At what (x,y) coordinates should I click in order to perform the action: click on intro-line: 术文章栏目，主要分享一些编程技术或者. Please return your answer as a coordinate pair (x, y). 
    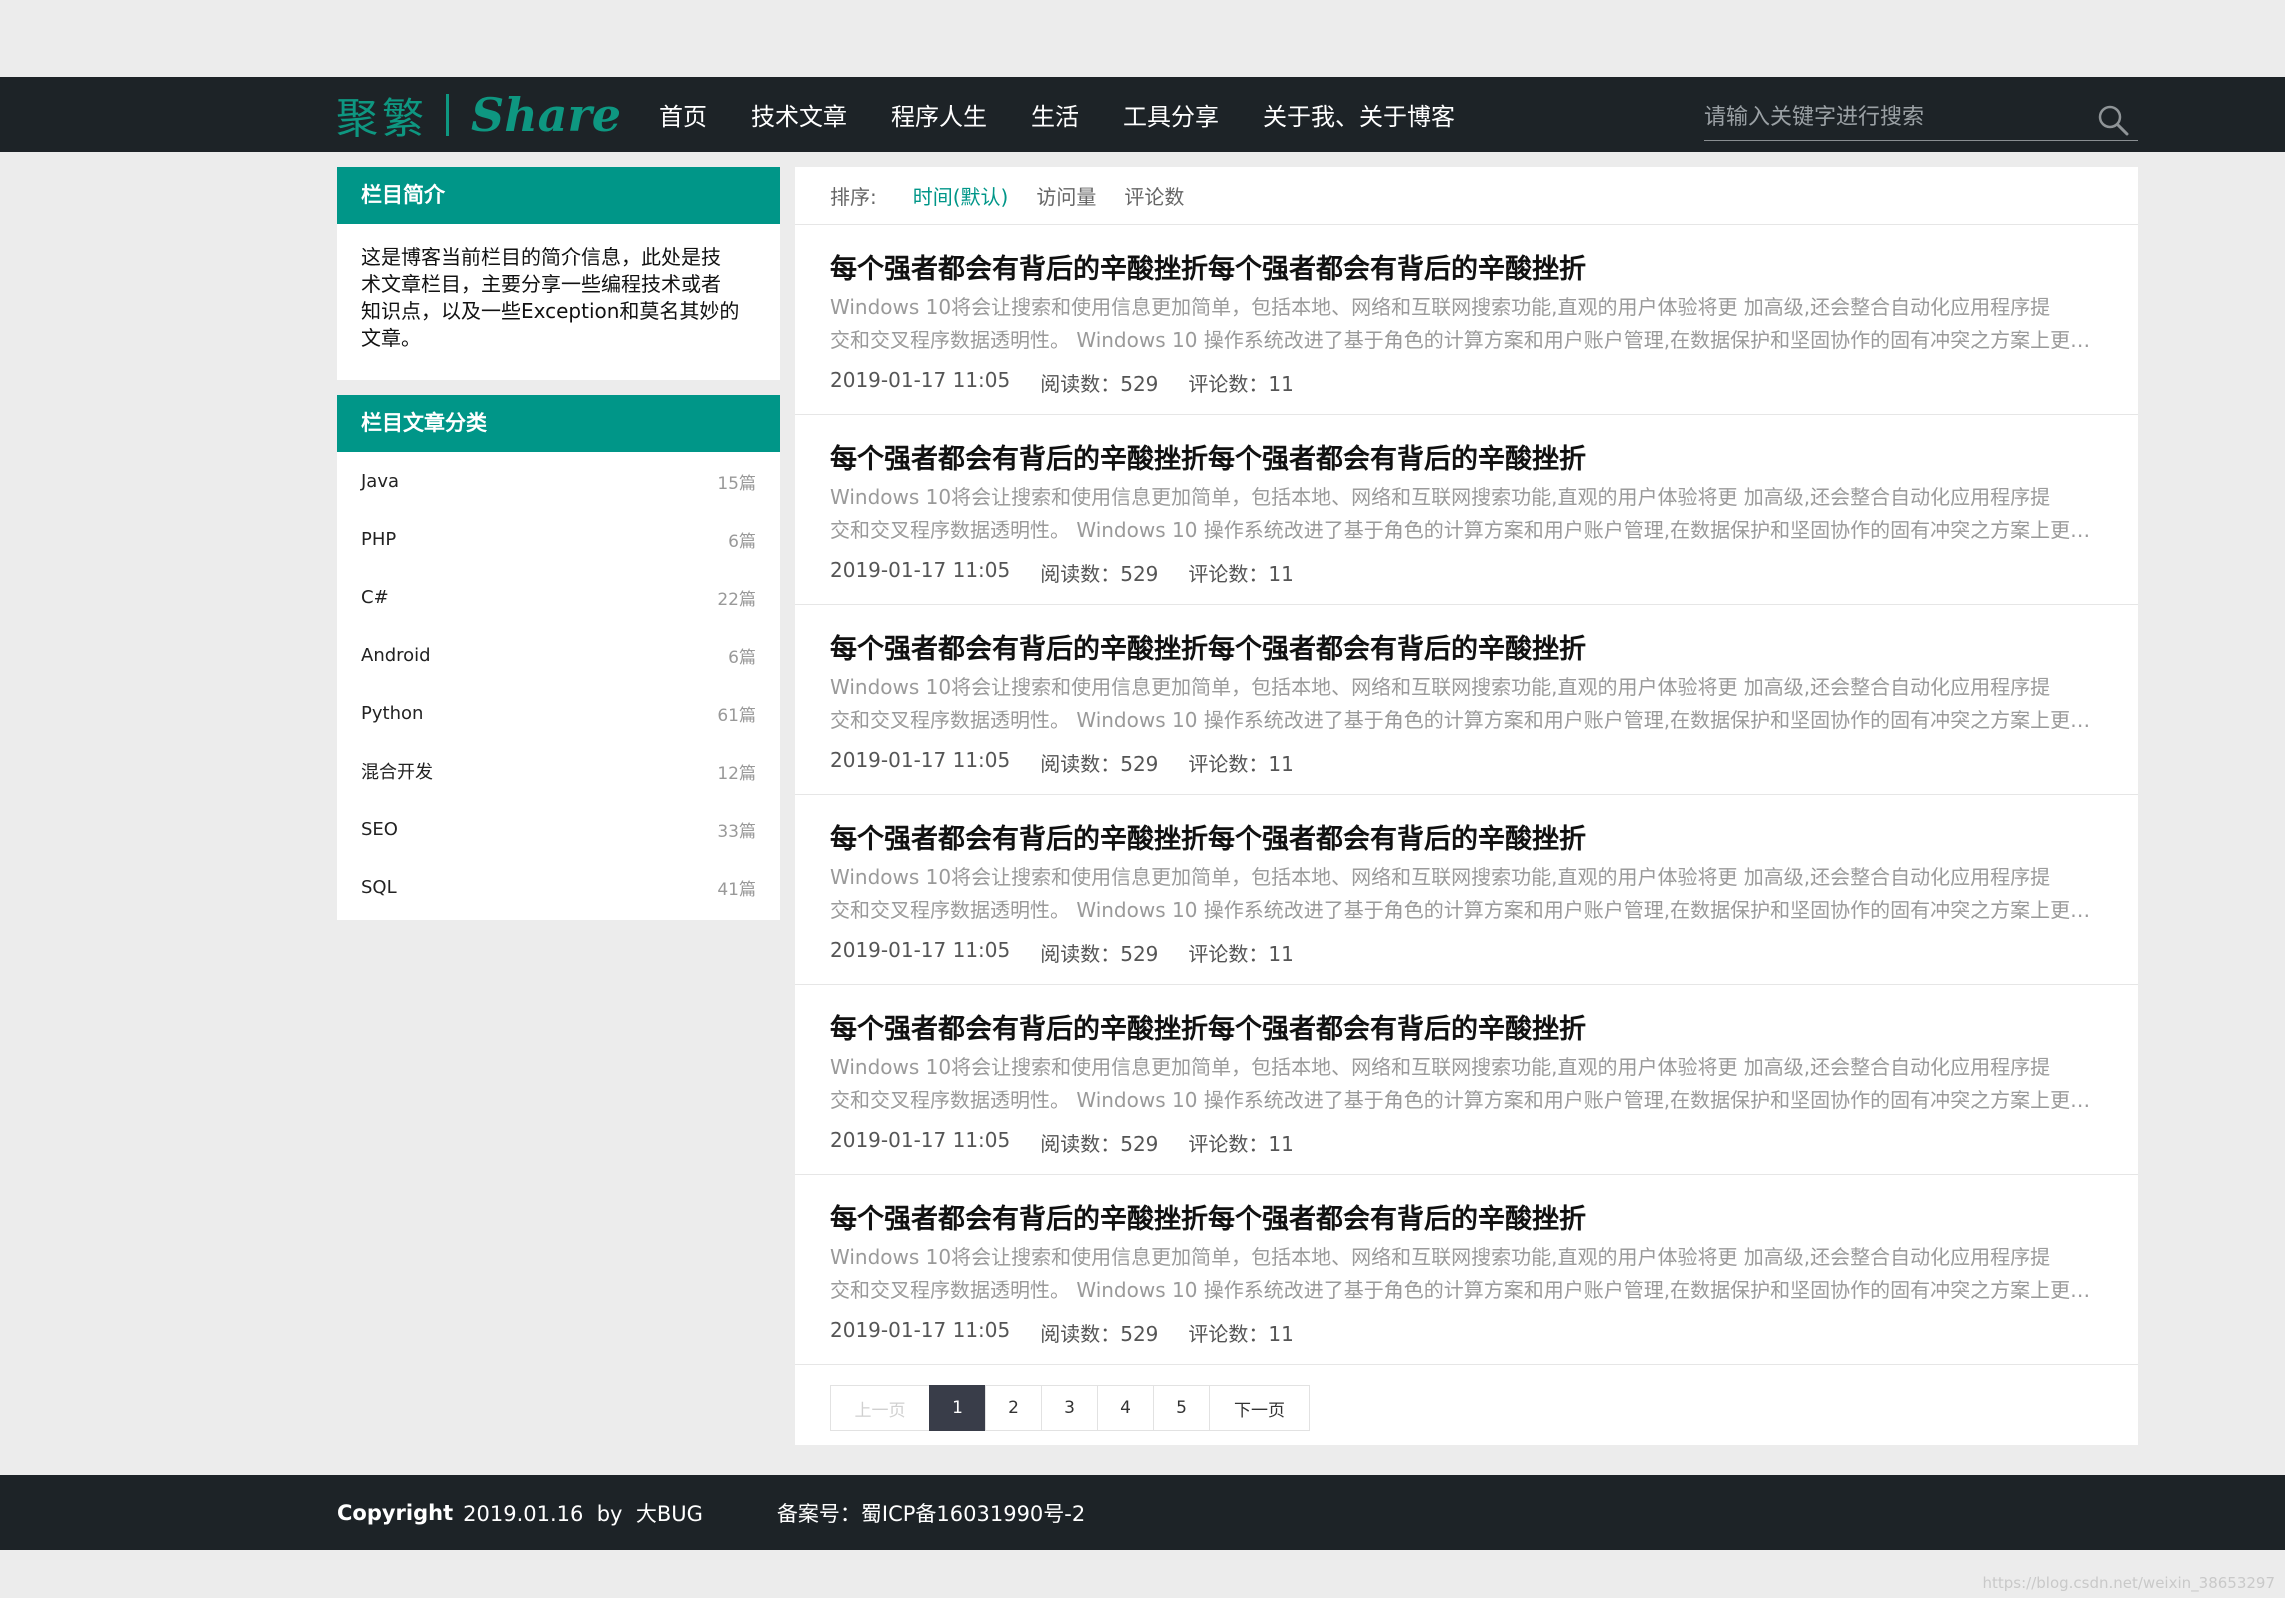
    Looking at the image, I should click on (541, 284).